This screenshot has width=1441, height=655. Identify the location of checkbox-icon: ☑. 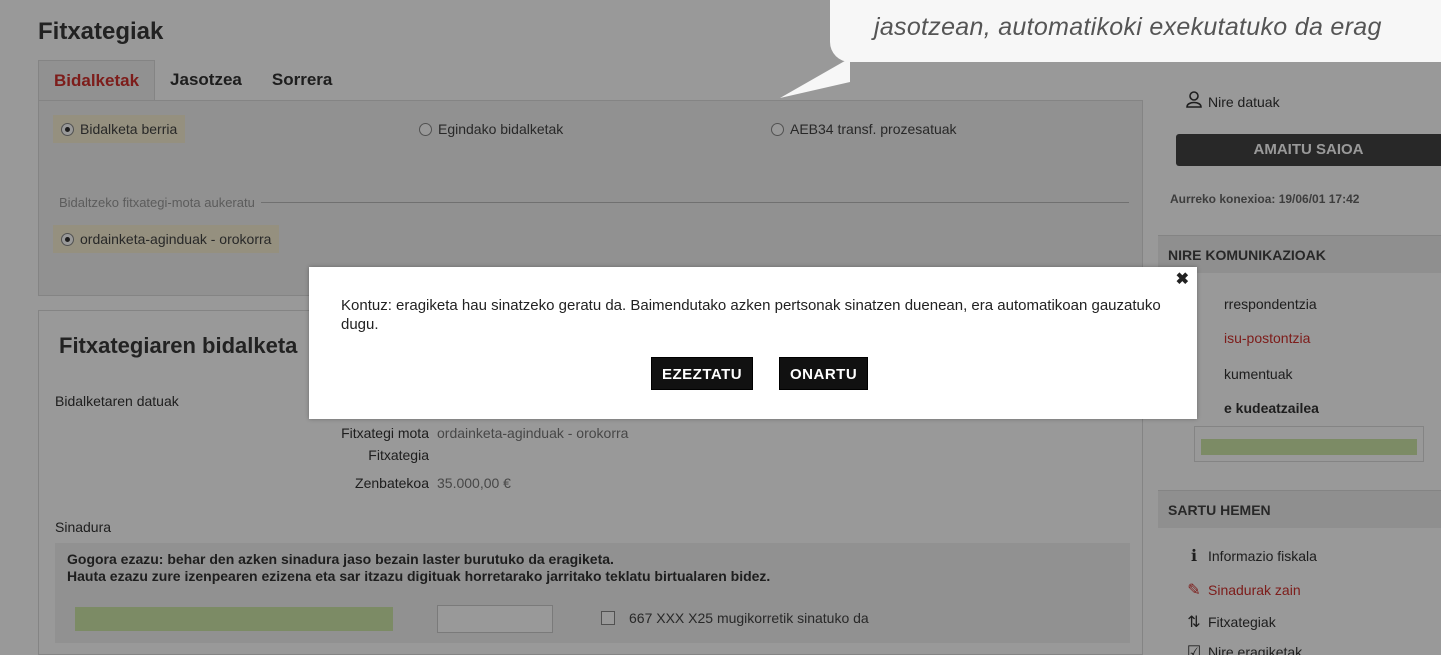
(1194, 649).